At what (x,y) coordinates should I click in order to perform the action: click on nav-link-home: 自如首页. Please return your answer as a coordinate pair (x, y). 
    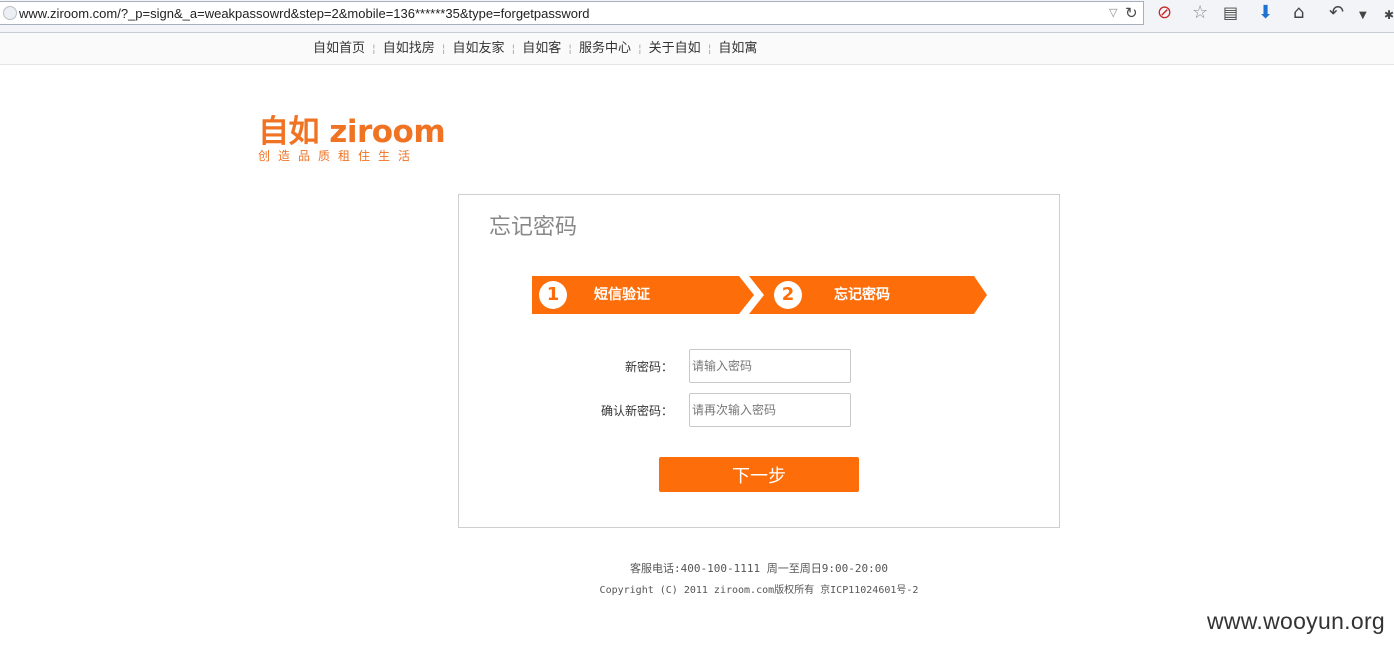
    Looking at the image, I should click on (339, 48).